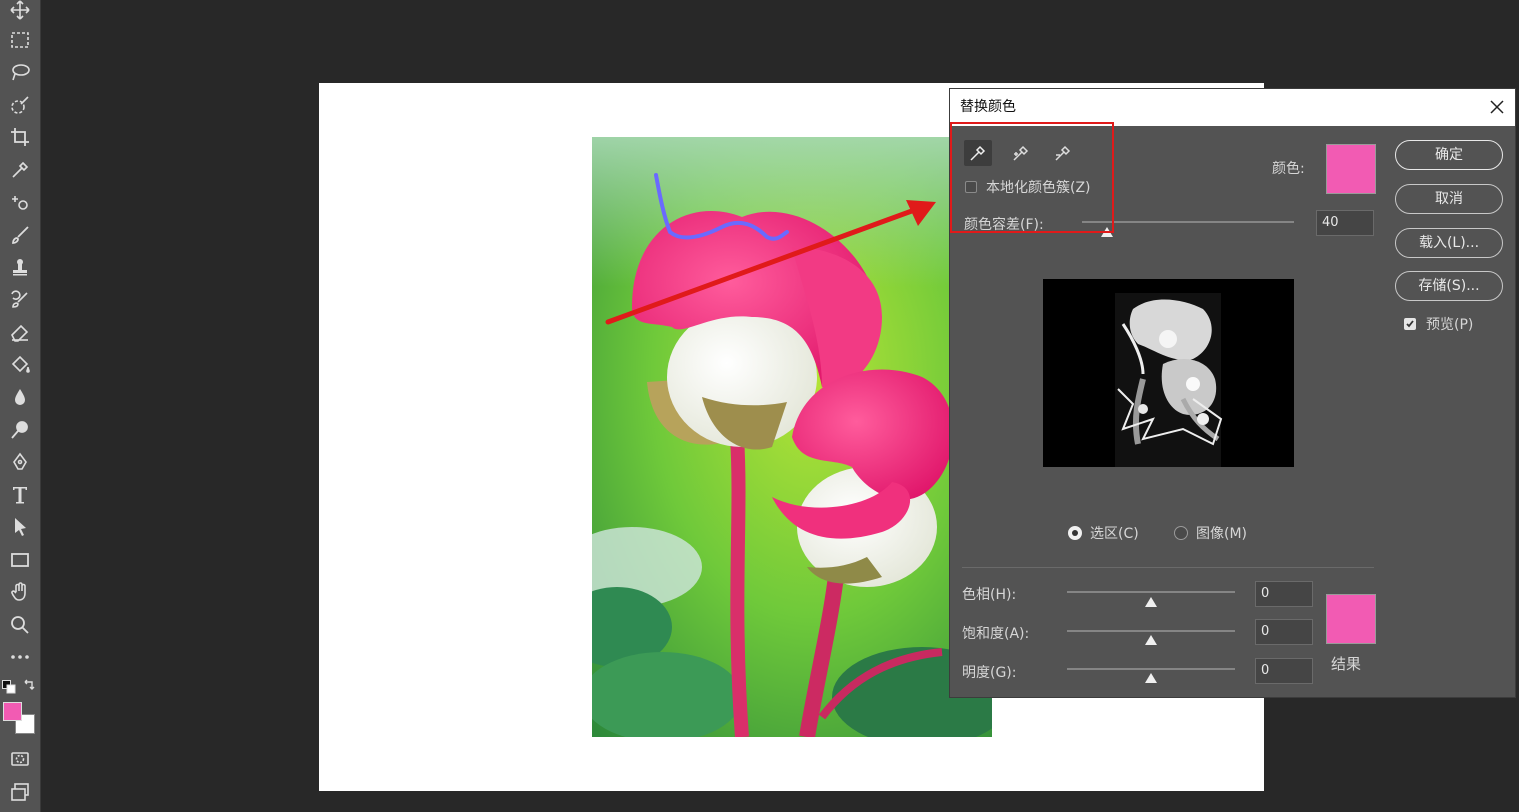 The image size is (1519, 812). I want to click on rectangle-icon, so click(20, 560).